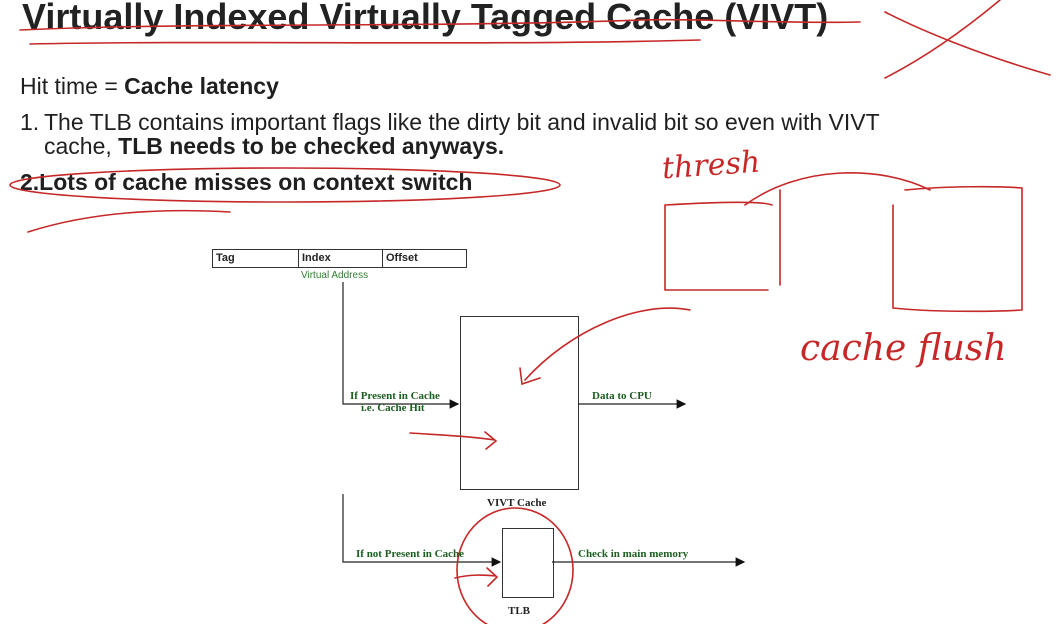 Image resolution: width=1064 pixels, height=624 pixels. Describe the element at coordinates (453, 440) in the screenshot. I see `cache-ink-arrow` at that location.